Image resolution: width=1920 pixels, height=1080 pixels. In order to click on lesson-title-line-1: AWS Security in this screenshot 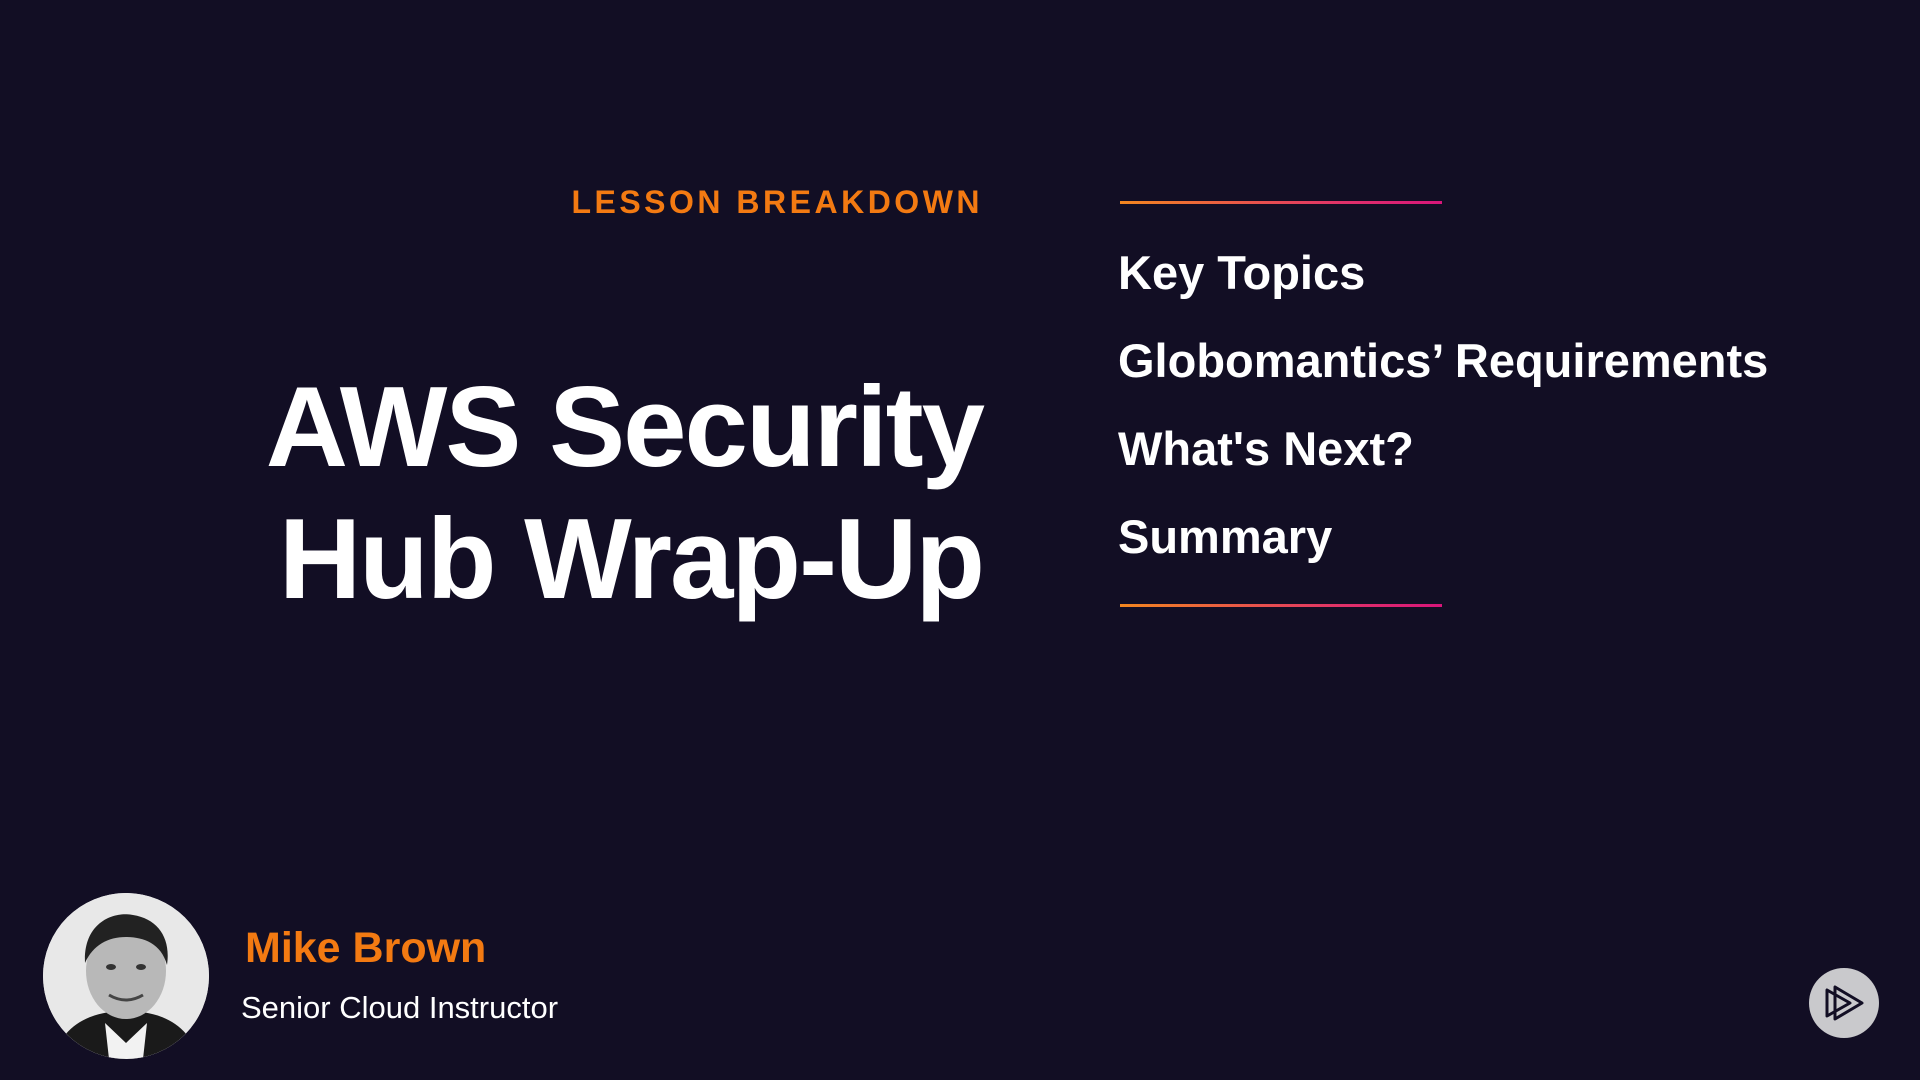, I will do `click(625, 427)`.